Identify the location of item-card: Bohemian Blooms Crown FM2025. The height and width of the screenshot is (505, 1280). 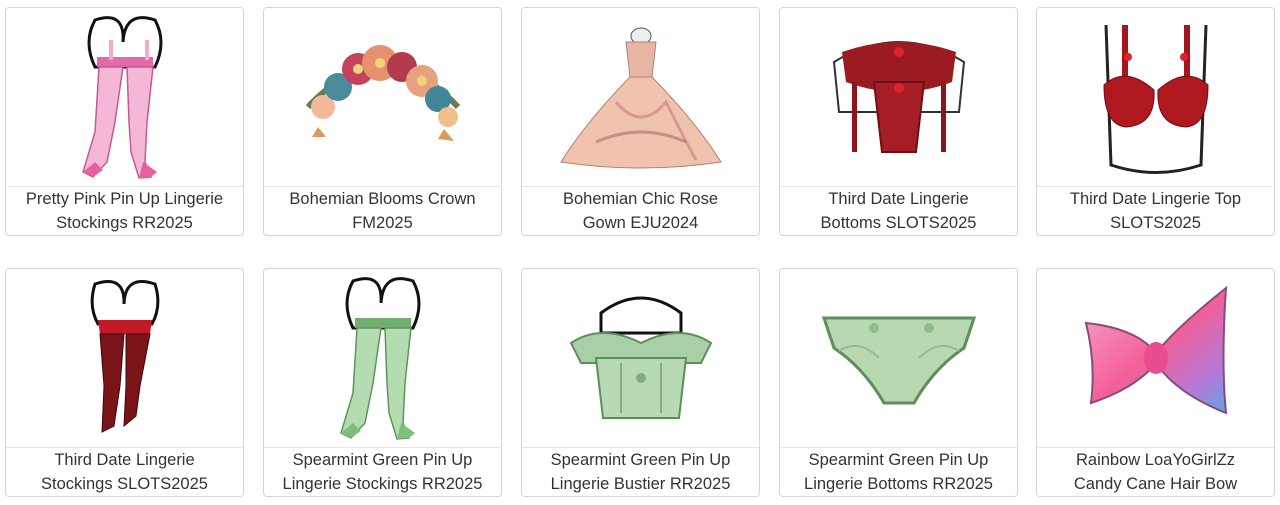
(382, 121).